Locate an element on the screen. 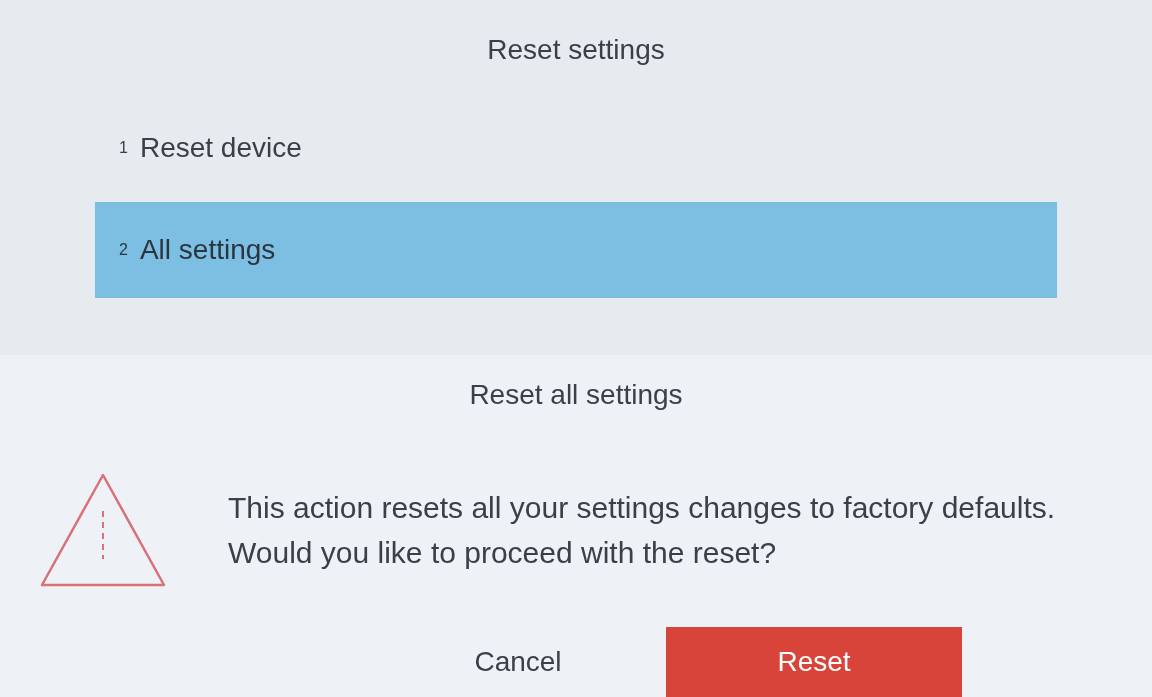  dialog-title: Reset all settings is located at coordinates (576, 395).